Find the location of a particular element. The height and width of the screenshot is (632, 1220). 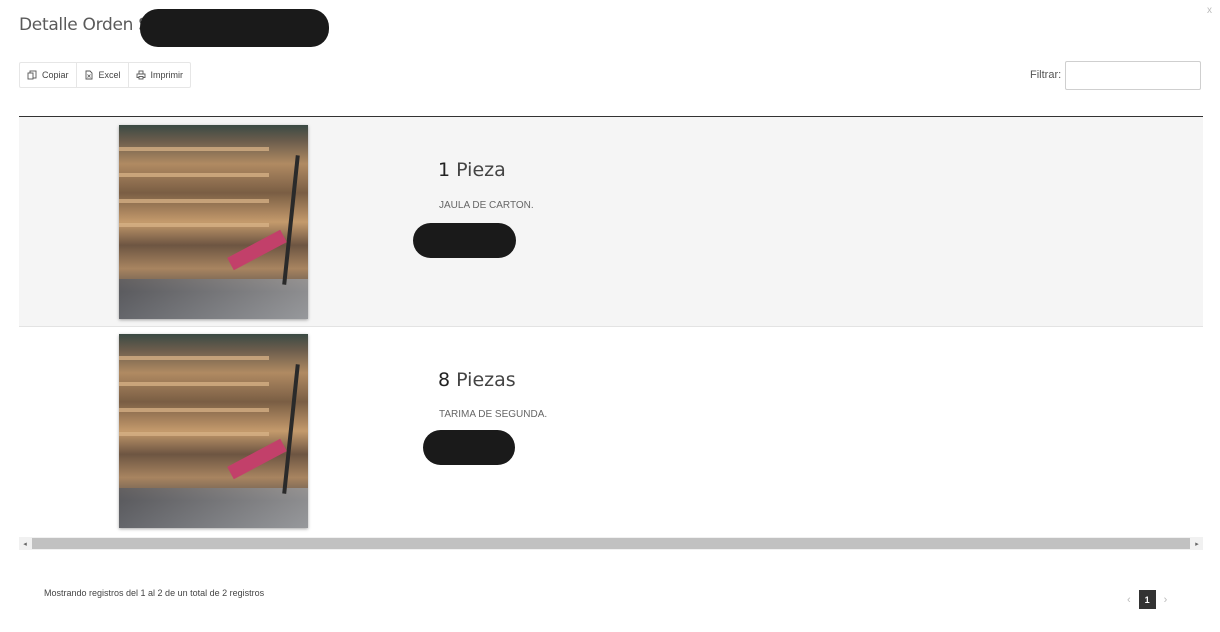

prev-page-button: ‹ is located at coordinates (1129, 600).